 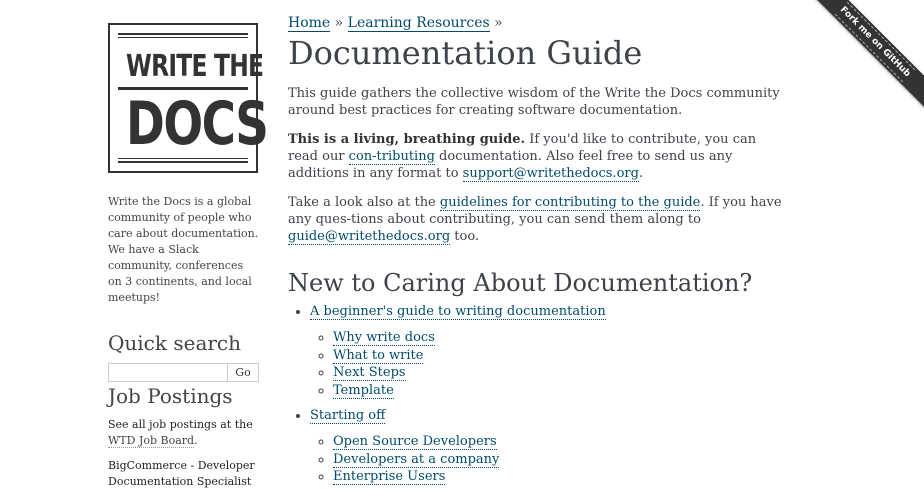 I want to click on job-postings-heading: Job Postings, so click(x=170, y=396).